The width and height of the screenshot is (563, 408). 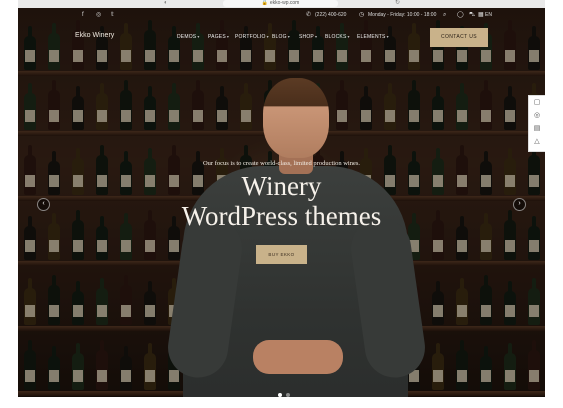 What do you see at coordinates (397, 3) in the screenshot?
I see `reload-icon: ↻` at bounding box center [397, 3].